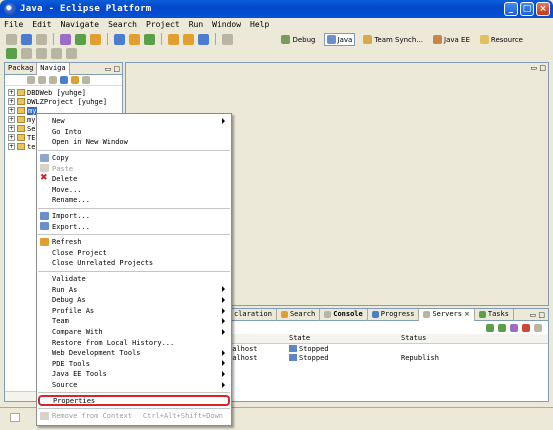 Image resolution: width=553 pixels, height=430 pixels. Describe the element at coordinates (188, 39) in the screenshot. I see `open-folder-icon` at that location.